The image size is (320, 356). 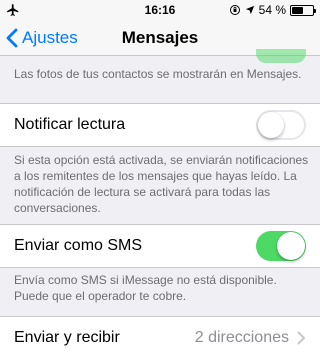 I want to click on battery-fill, so click(x=297, y=10).